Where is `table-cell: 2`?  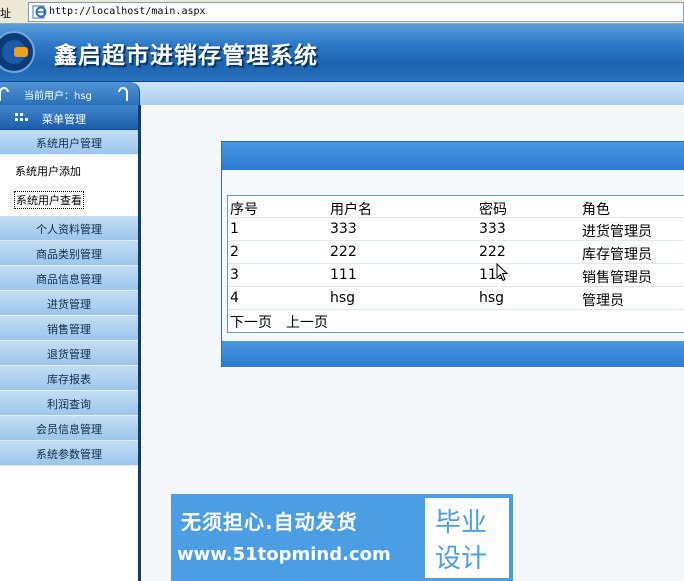 table-cell: 2 is located at coordinates (234, 252).